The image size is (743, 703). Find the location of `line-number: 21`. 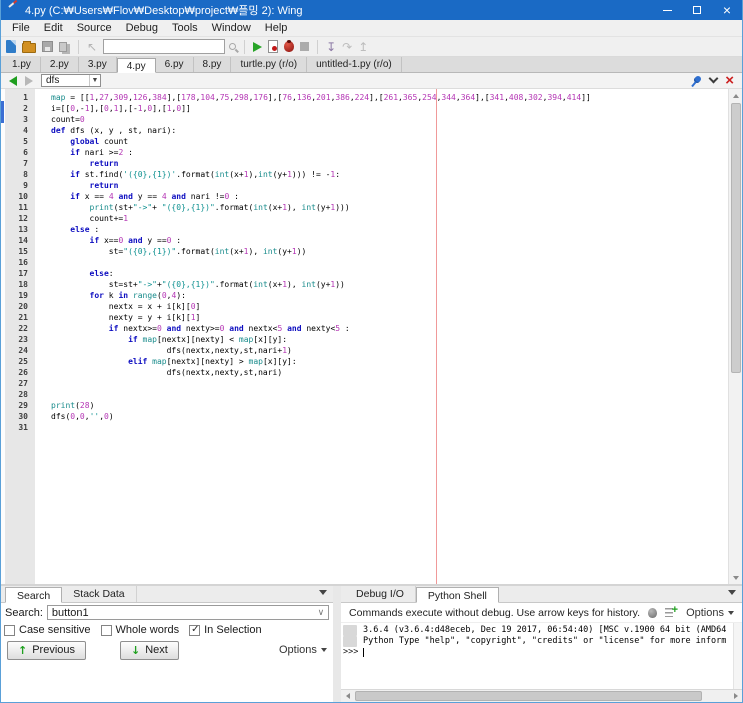

line-number: 21 is located at coordinates (20, 317).